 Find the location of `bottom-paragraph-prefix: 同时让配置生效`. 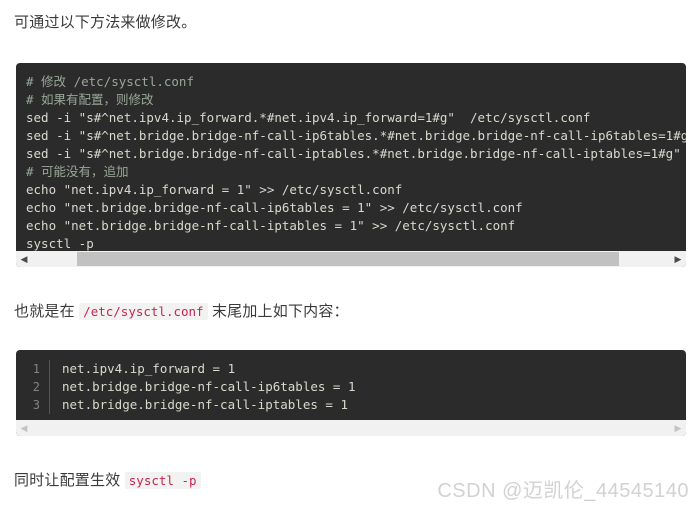

bottom-paragraph-prefix: 同时让配置生效 is located at coordinates (69, 480).